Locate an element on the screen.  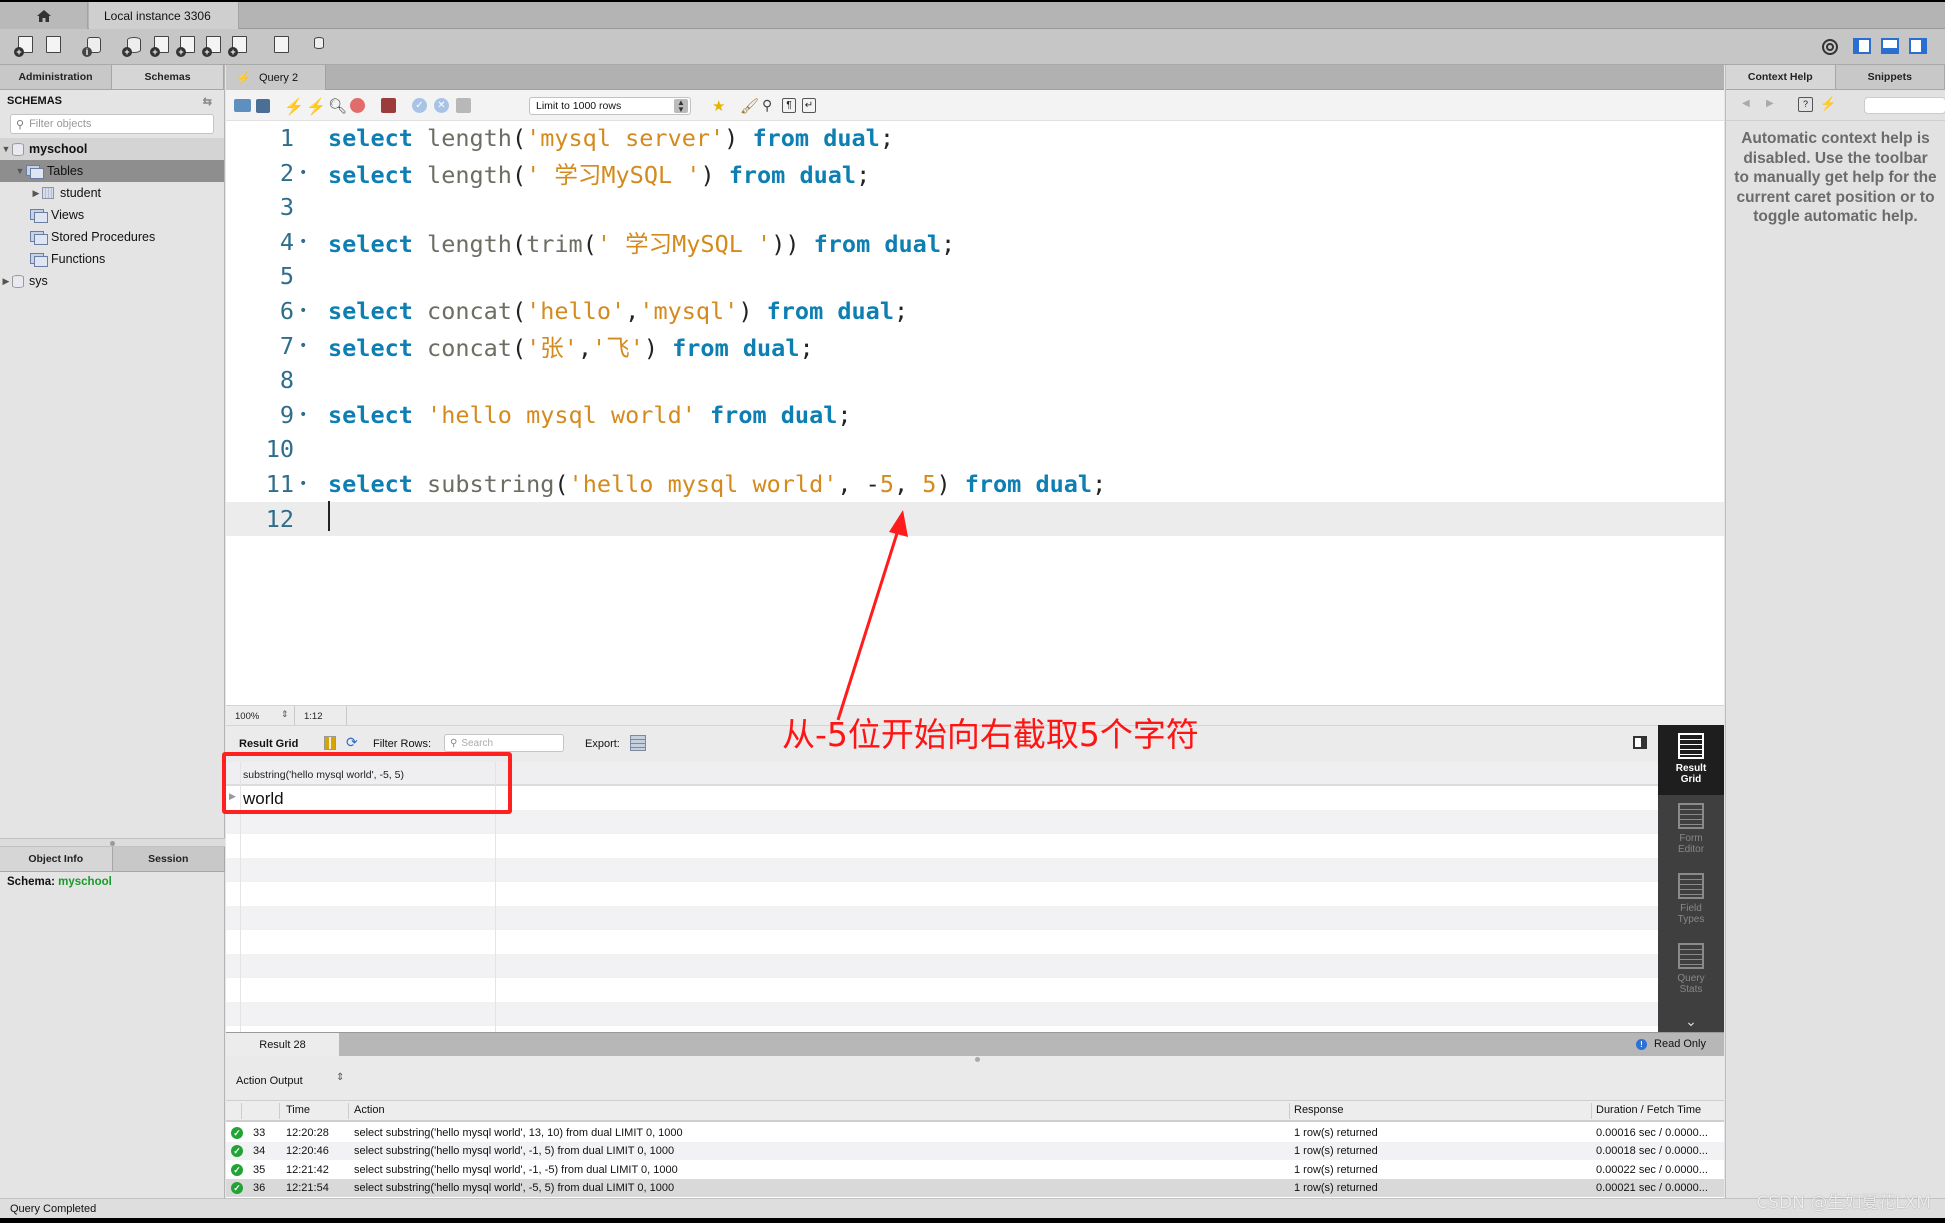
execute-current-icon: ⚡ is located at coordinates (316, 106).